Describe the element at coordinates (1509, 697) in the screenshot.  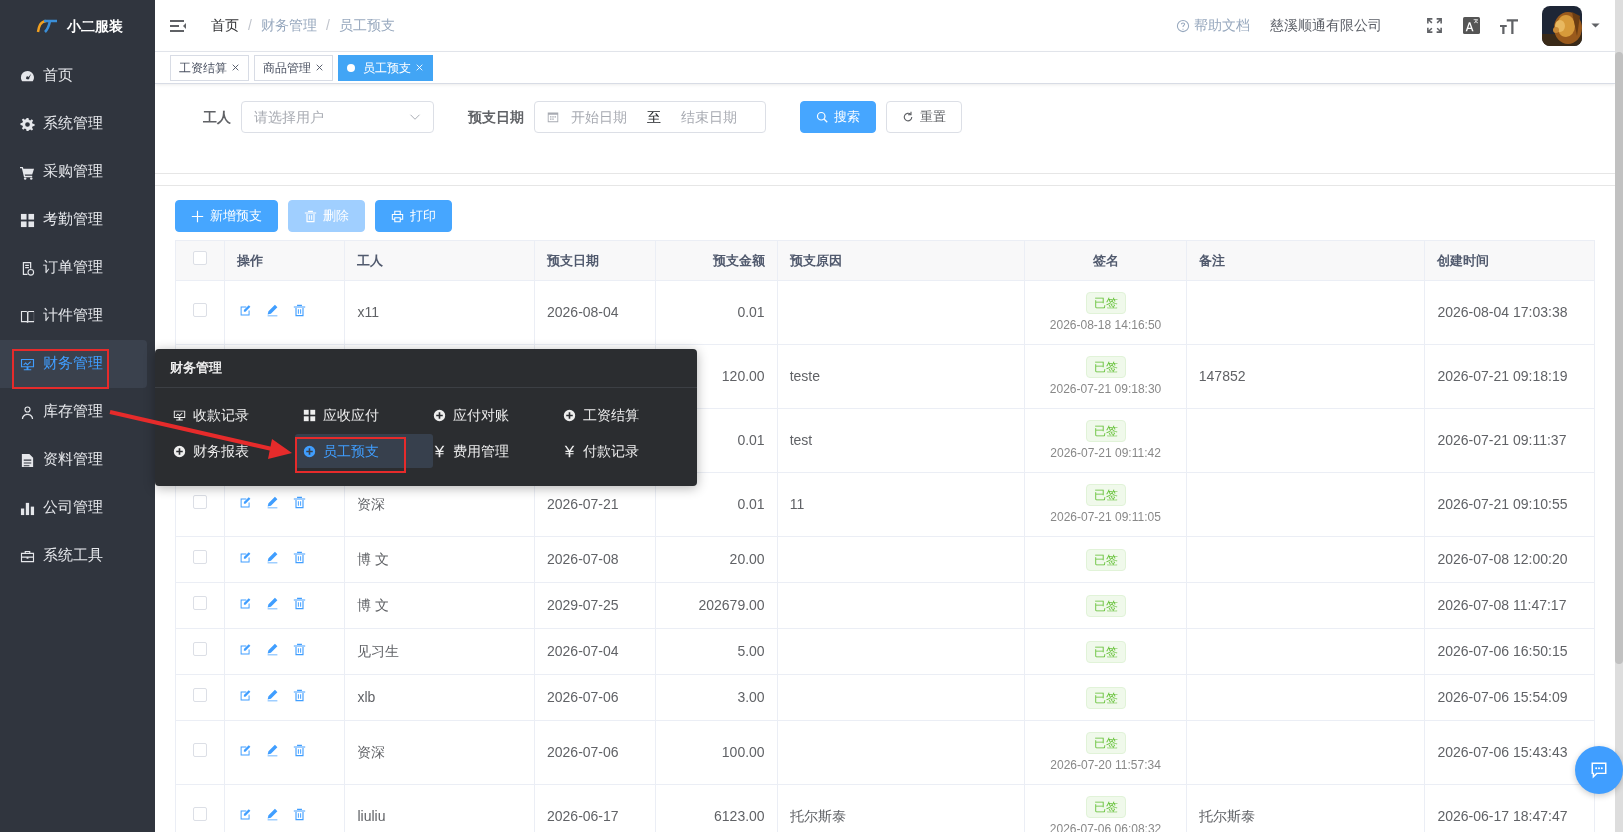
I see `table-cell: 2026-07-06 15:54:09` at that location.